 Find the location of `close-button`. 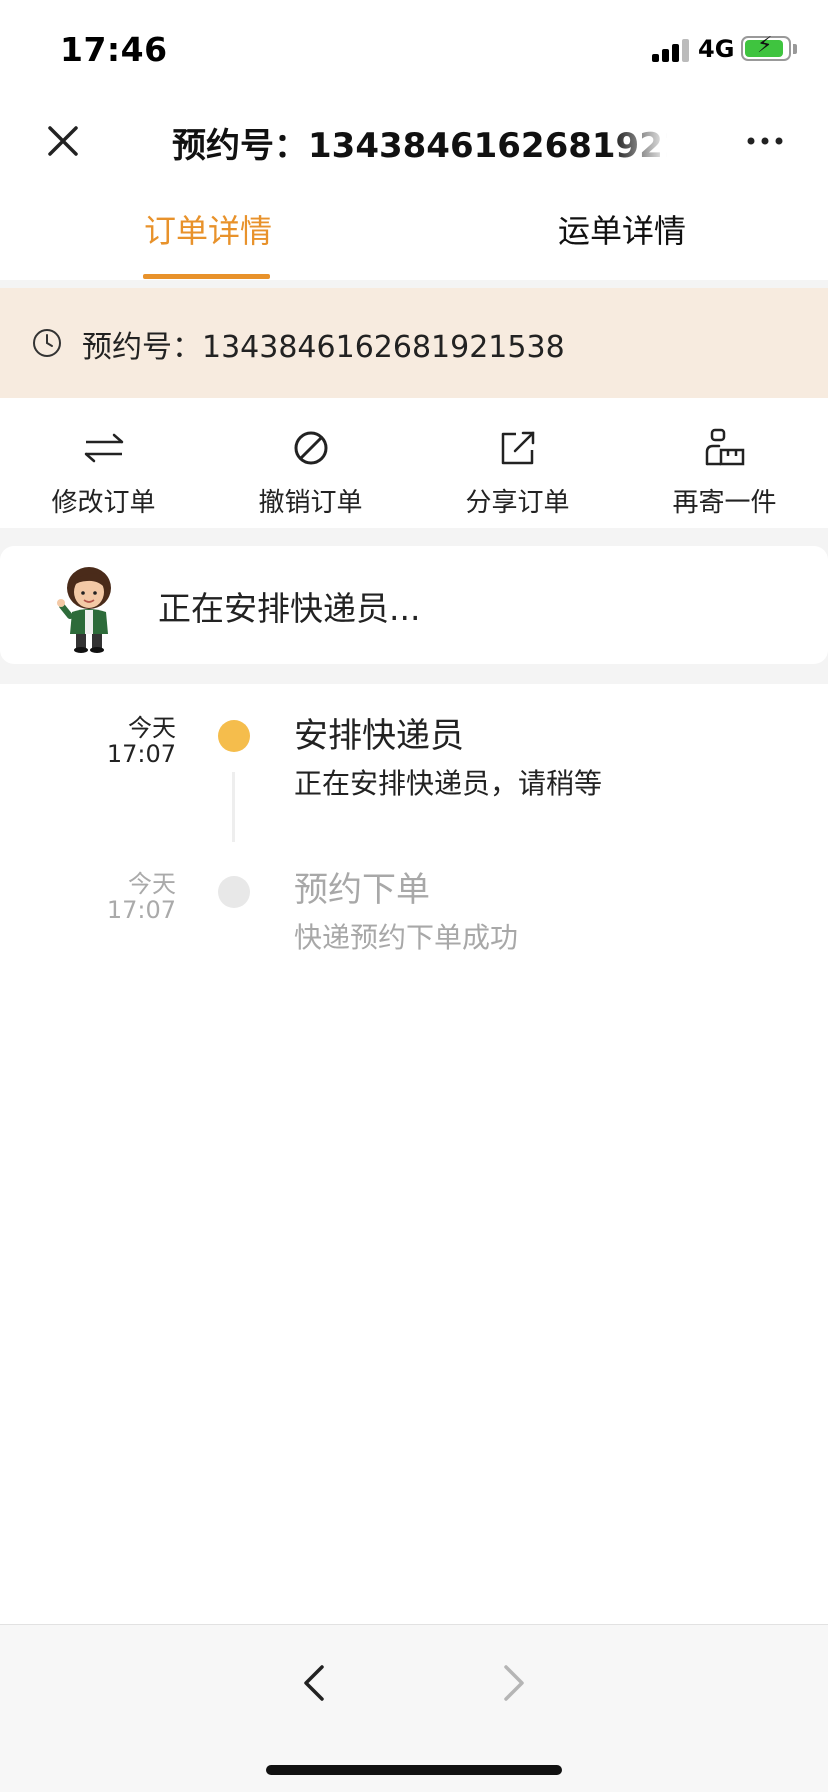

close-button is located at coordinates (63, 141).